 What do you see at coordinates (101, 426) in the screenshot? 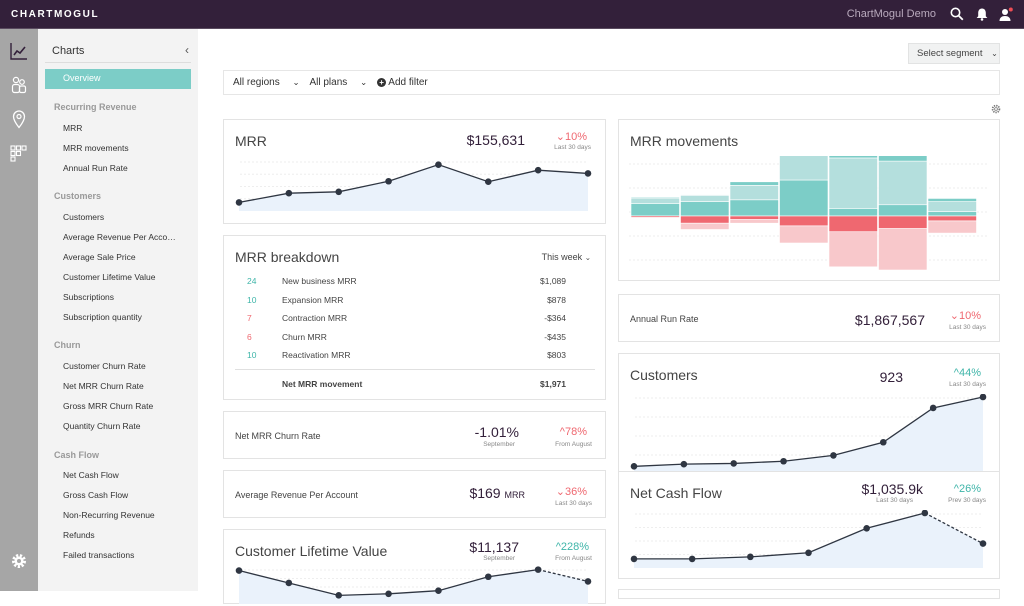
I see `sidebar-item-quantity-churn-rate: Quantity Churn Rate` at bounding box center [101, 426].